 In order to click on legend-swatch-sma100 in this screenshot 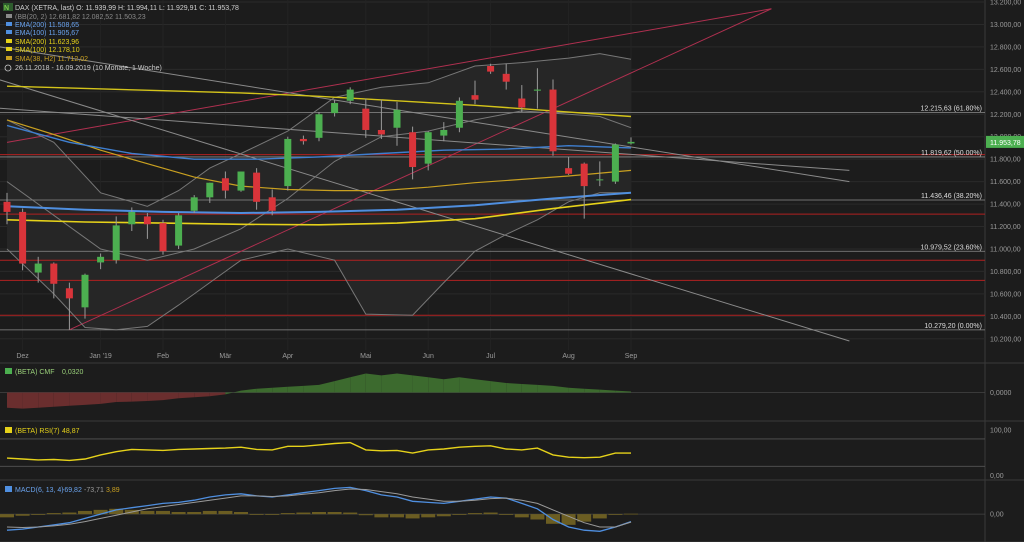, I will do `click(9, 49)`.